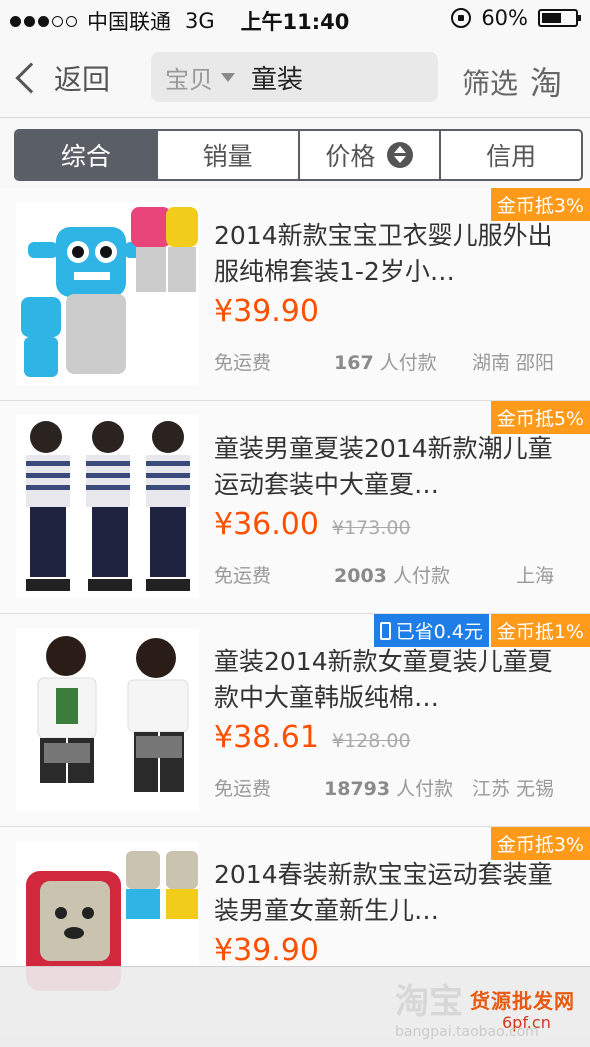  Describe the element at coordinates (461, 18) in the screenshot. I see `rotation-lock-icon` at that location.